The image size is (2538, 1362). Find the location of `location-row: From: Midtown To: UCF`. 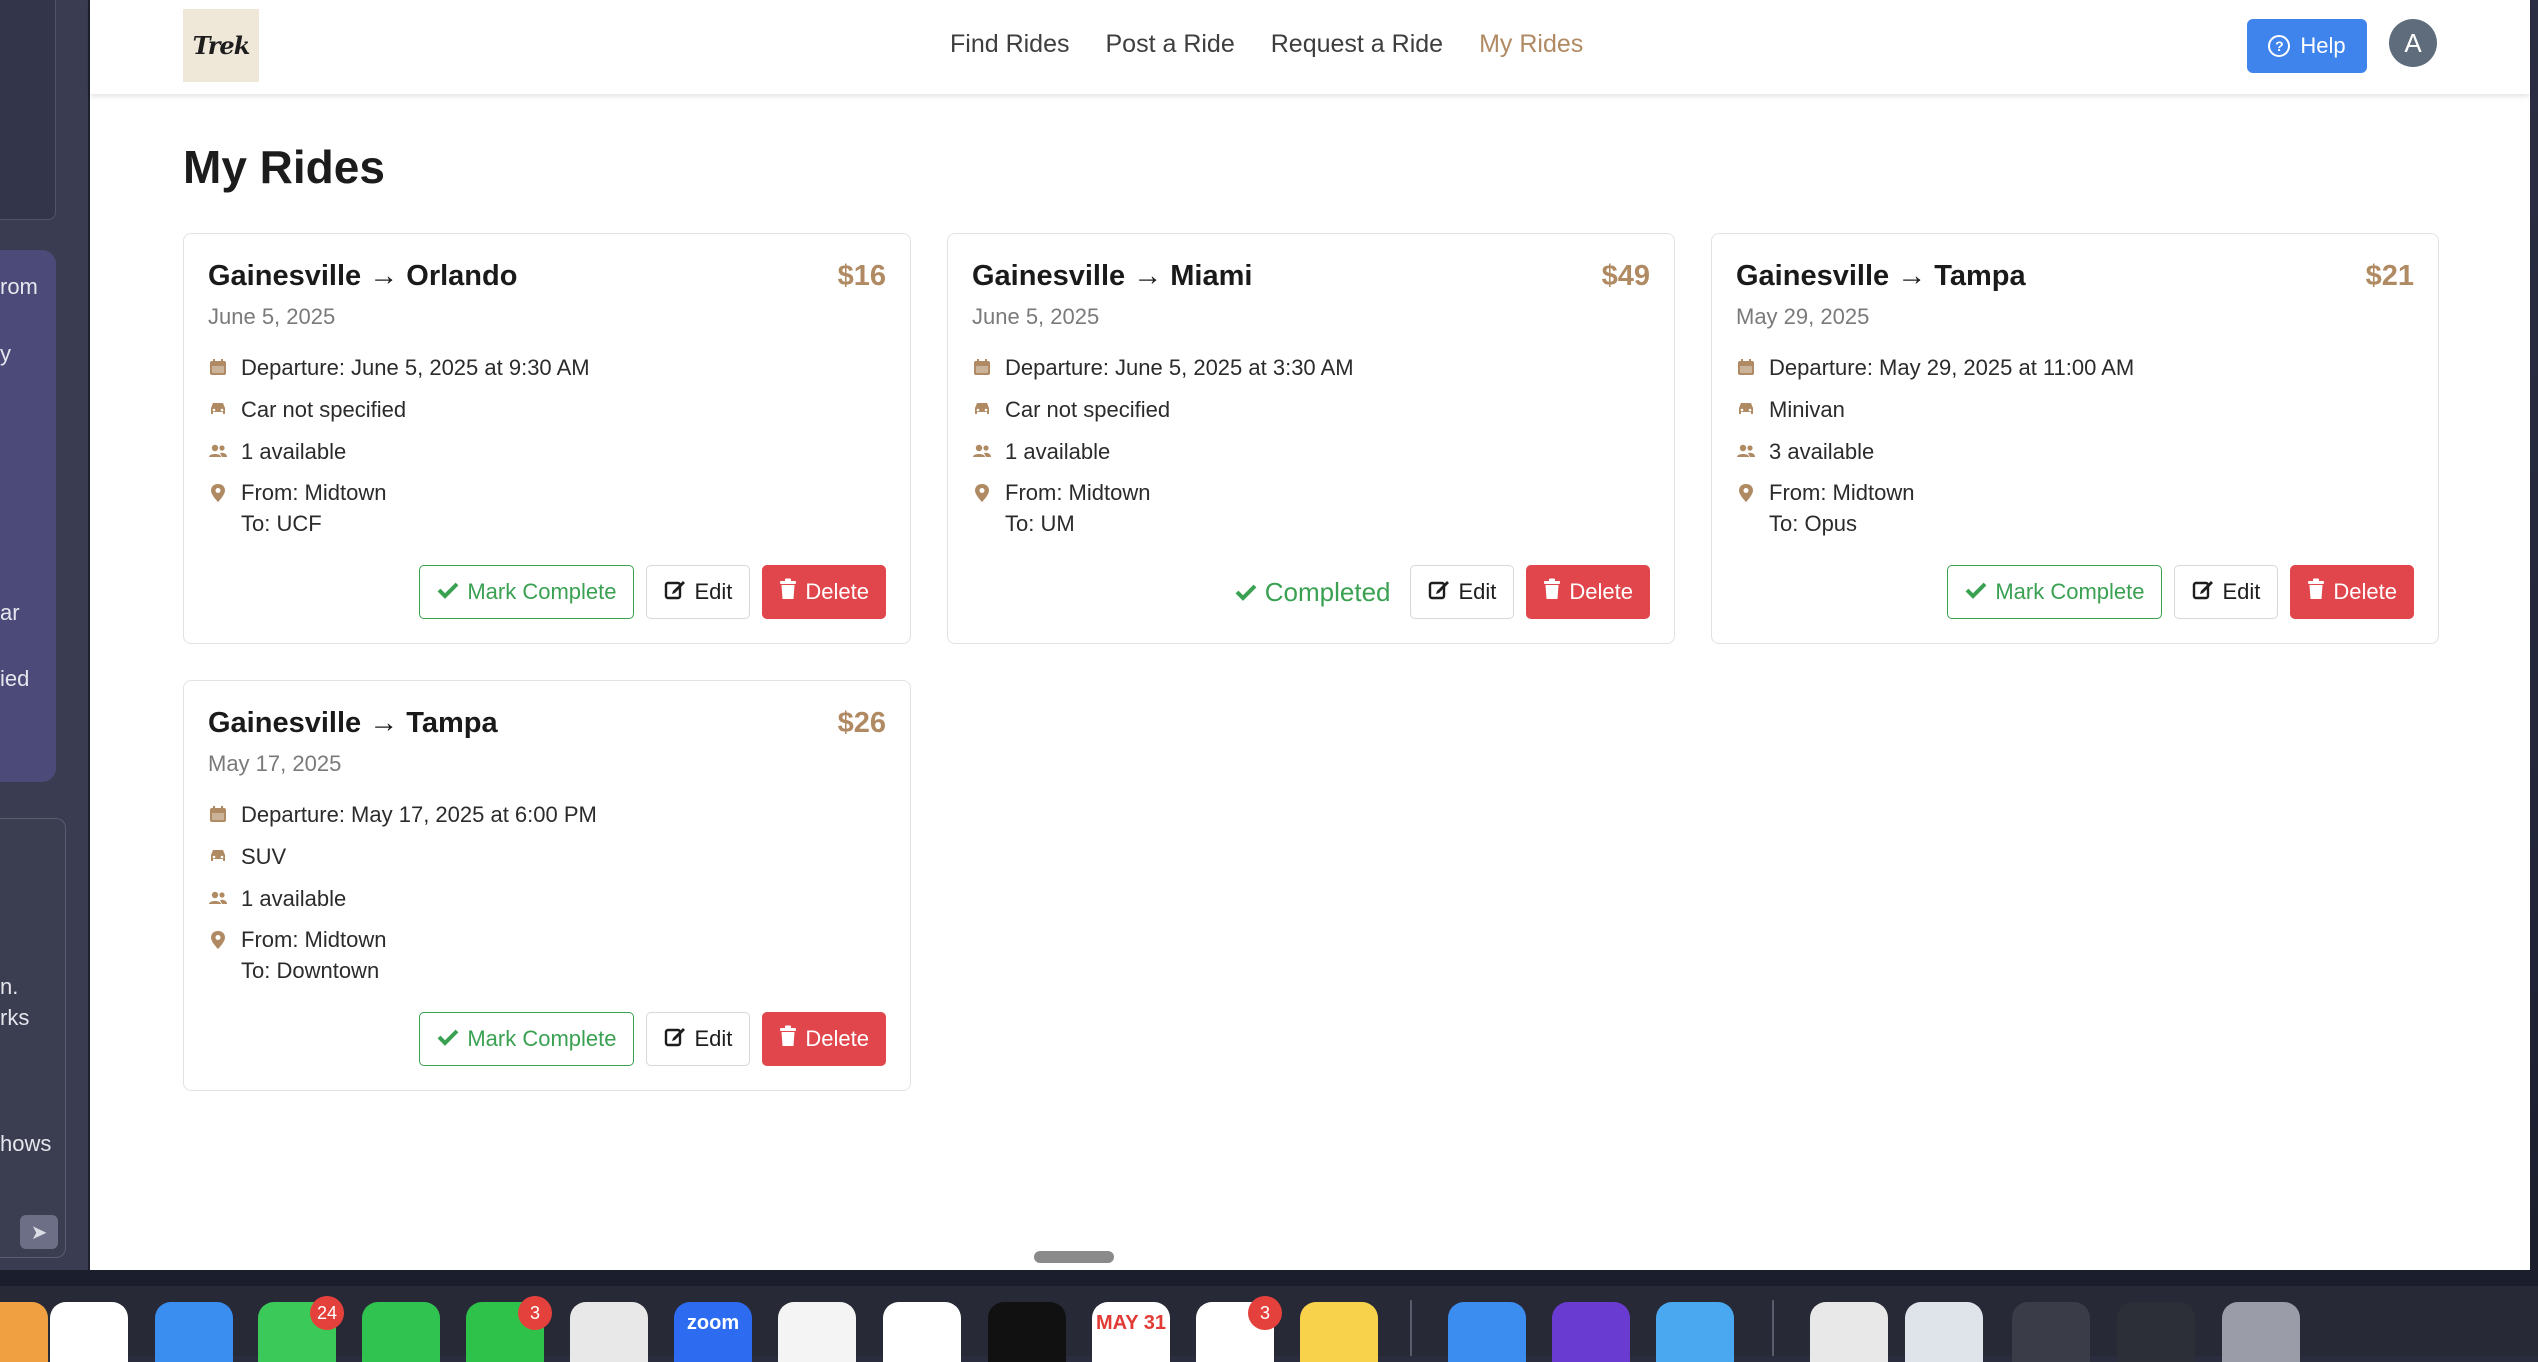

location-row: From: Midtown To: UCF is located at coordinates (297, 509).